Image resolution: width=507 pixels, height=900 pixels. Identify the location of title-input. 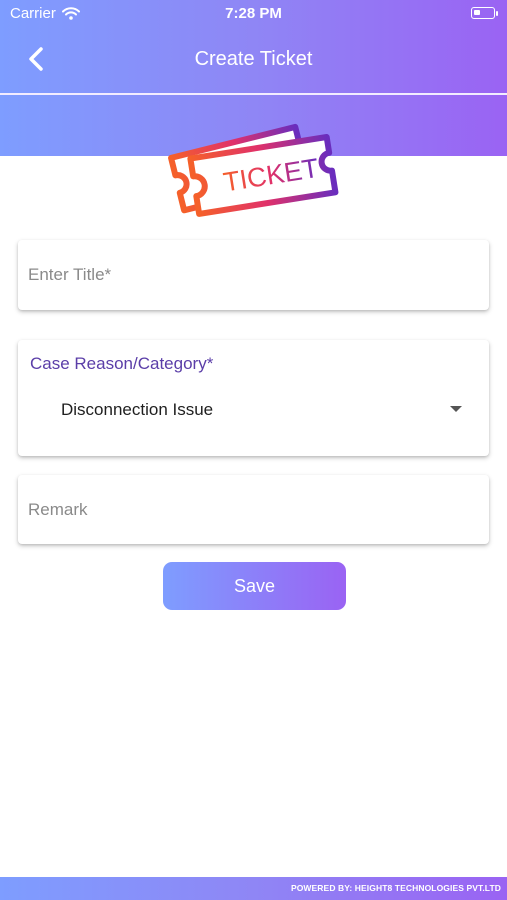
(253, 275).